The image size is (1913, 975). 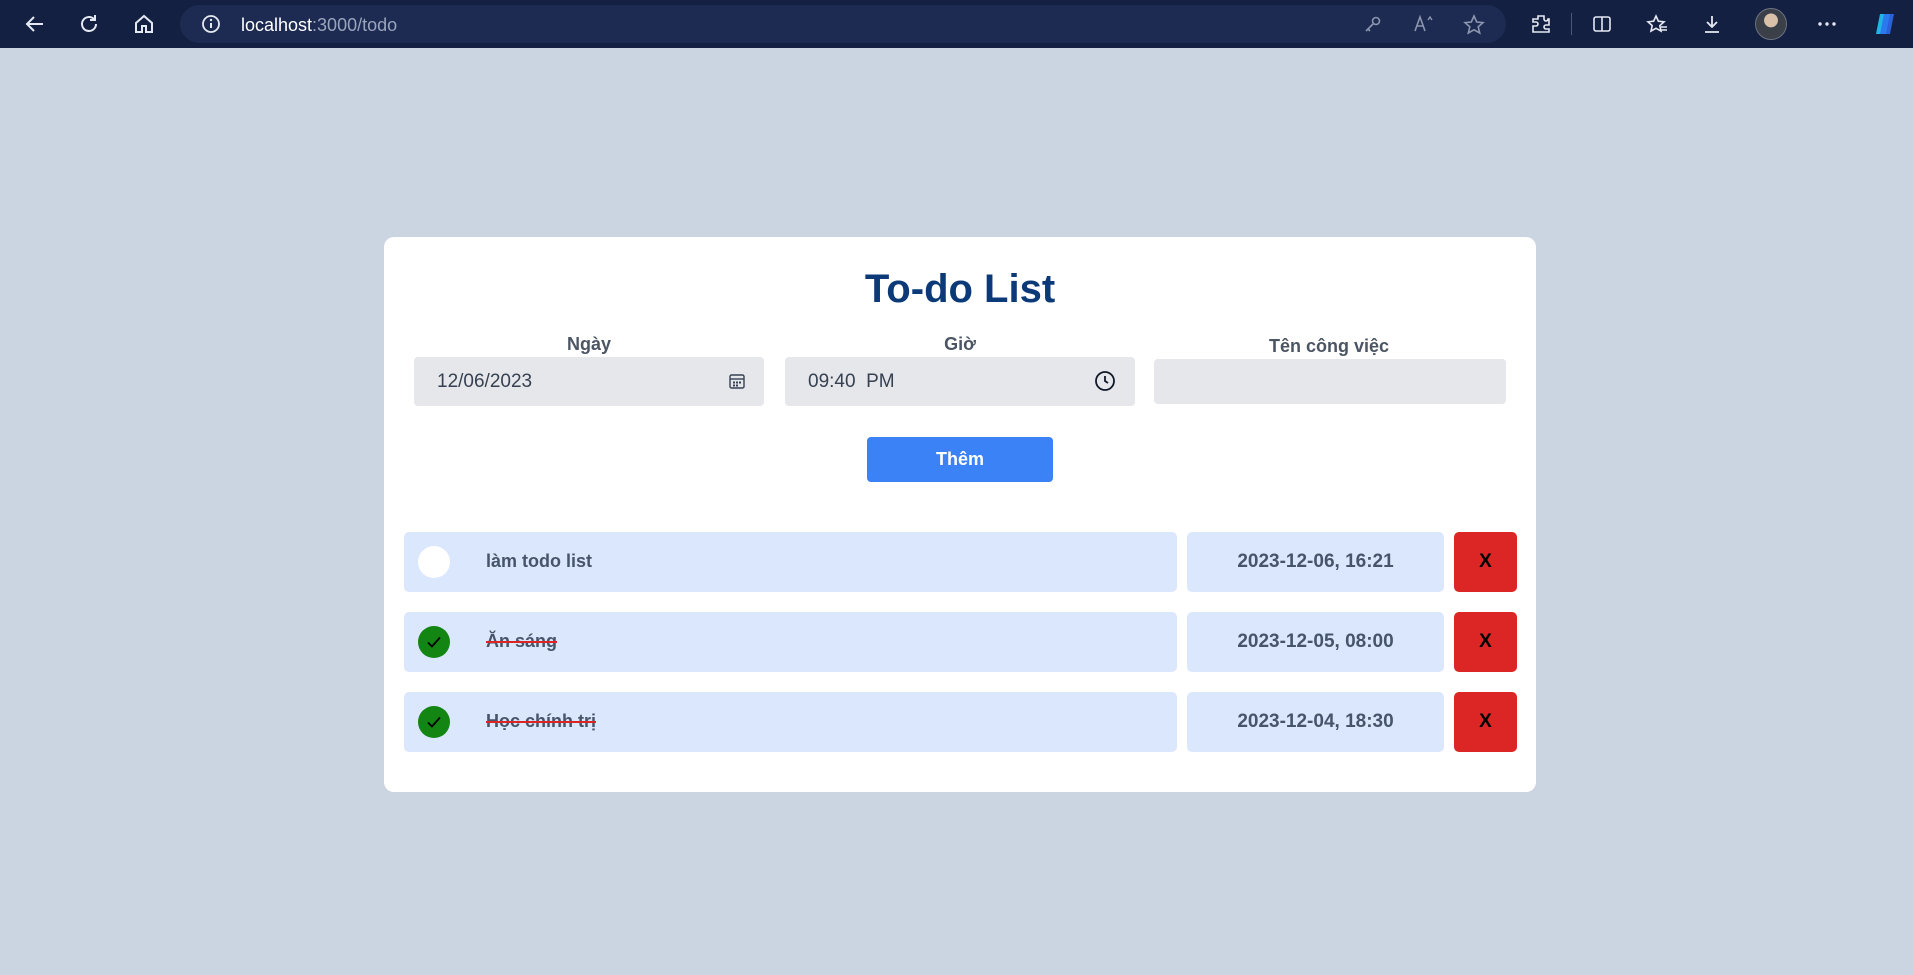 I want to click on home-icon, so click(x=144, y=24).